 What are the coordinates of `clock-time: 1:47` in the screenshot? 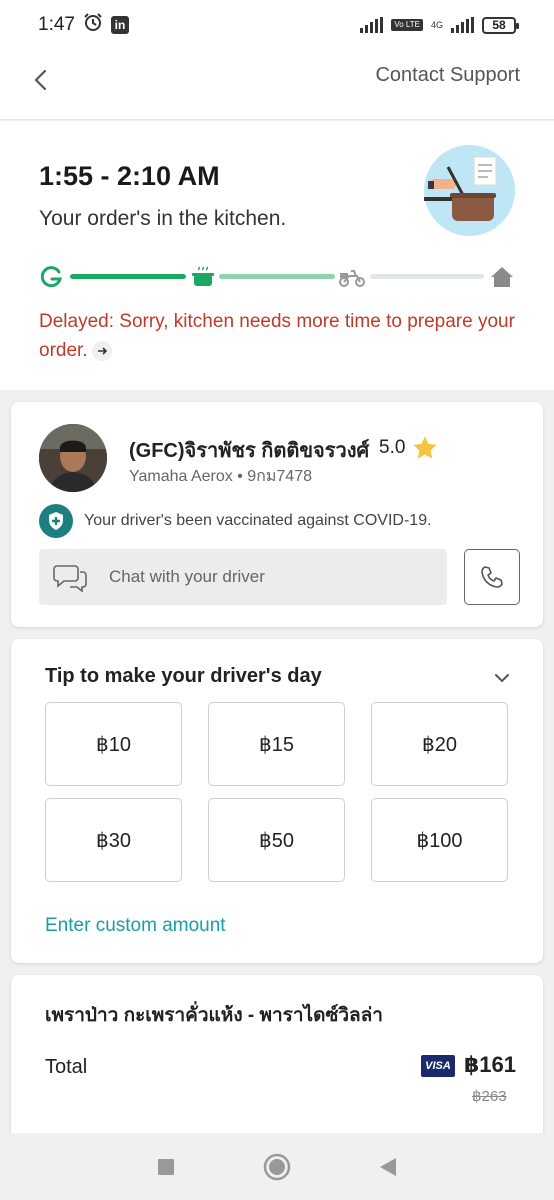 It's located at (56, 24).